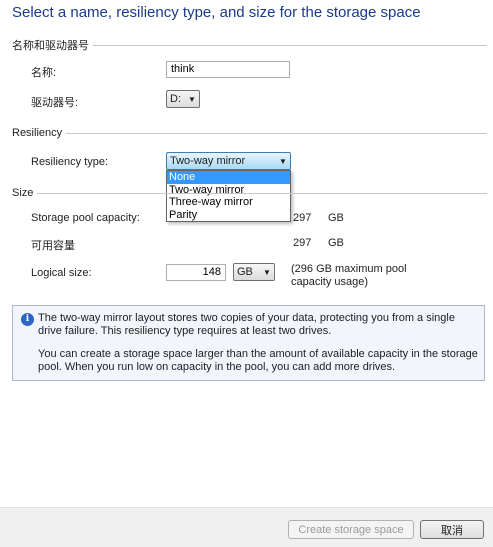  I want to click on pool-capacity-unit: GB, so click(336, 218).